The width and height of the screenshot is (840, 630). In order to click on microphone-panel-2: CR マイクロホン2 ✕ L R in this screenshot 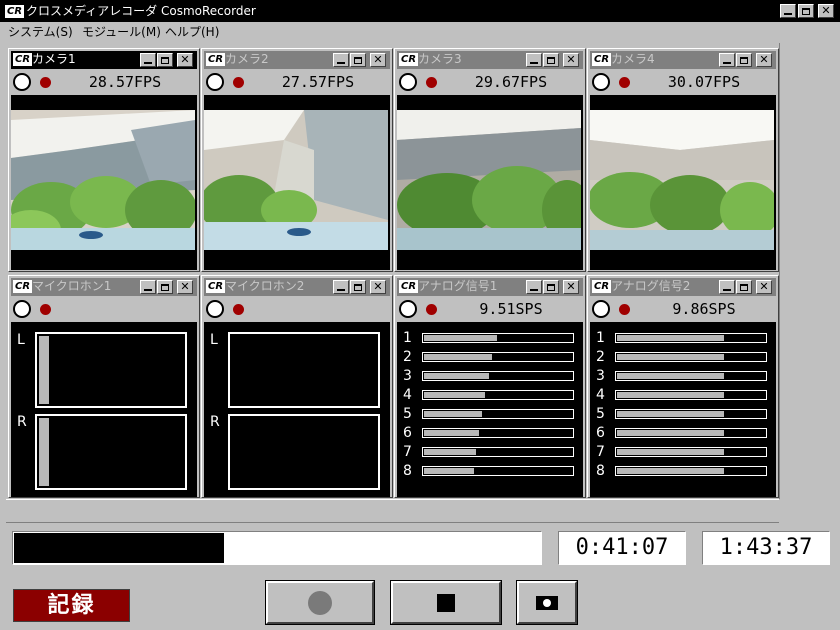, I will do `click(297, 386)`.